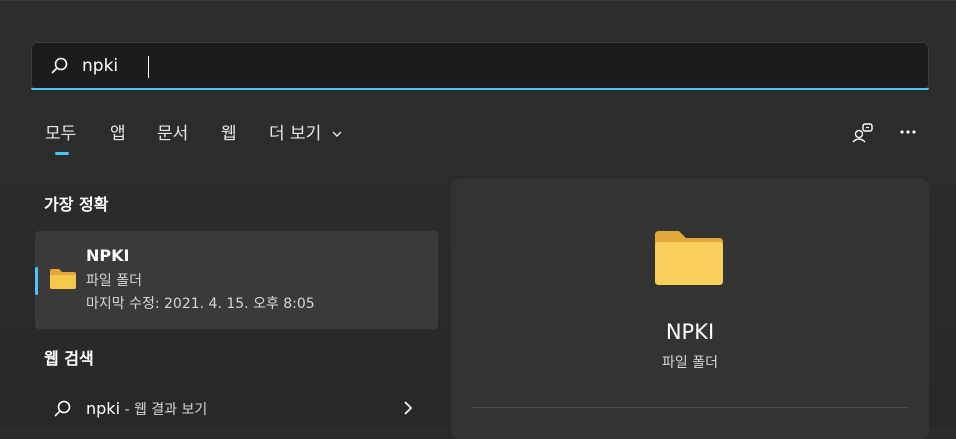  Describe the element at coordinates (690, 332) in the screenshot. I see `preview-name: NPKI` at that location.